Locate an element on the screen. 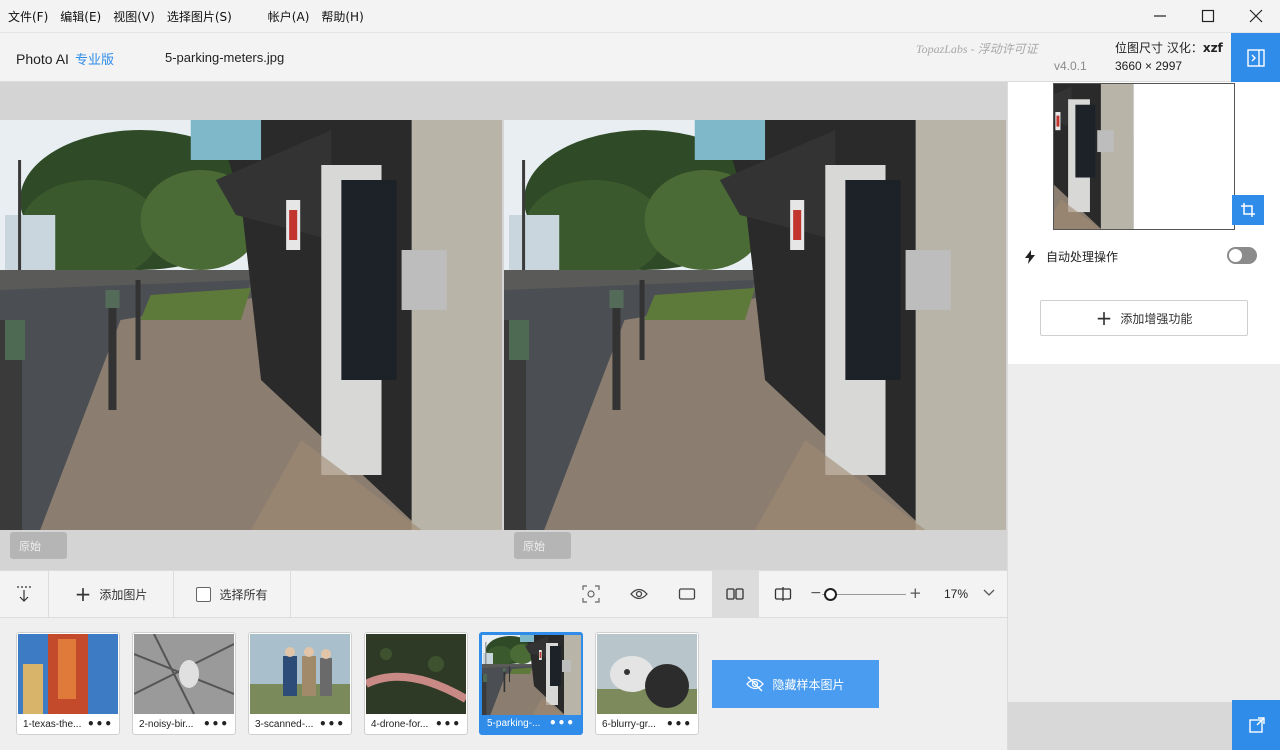 This screenshot has width=1280, height=750. crop-icon is located at coordinates (1248, 210).